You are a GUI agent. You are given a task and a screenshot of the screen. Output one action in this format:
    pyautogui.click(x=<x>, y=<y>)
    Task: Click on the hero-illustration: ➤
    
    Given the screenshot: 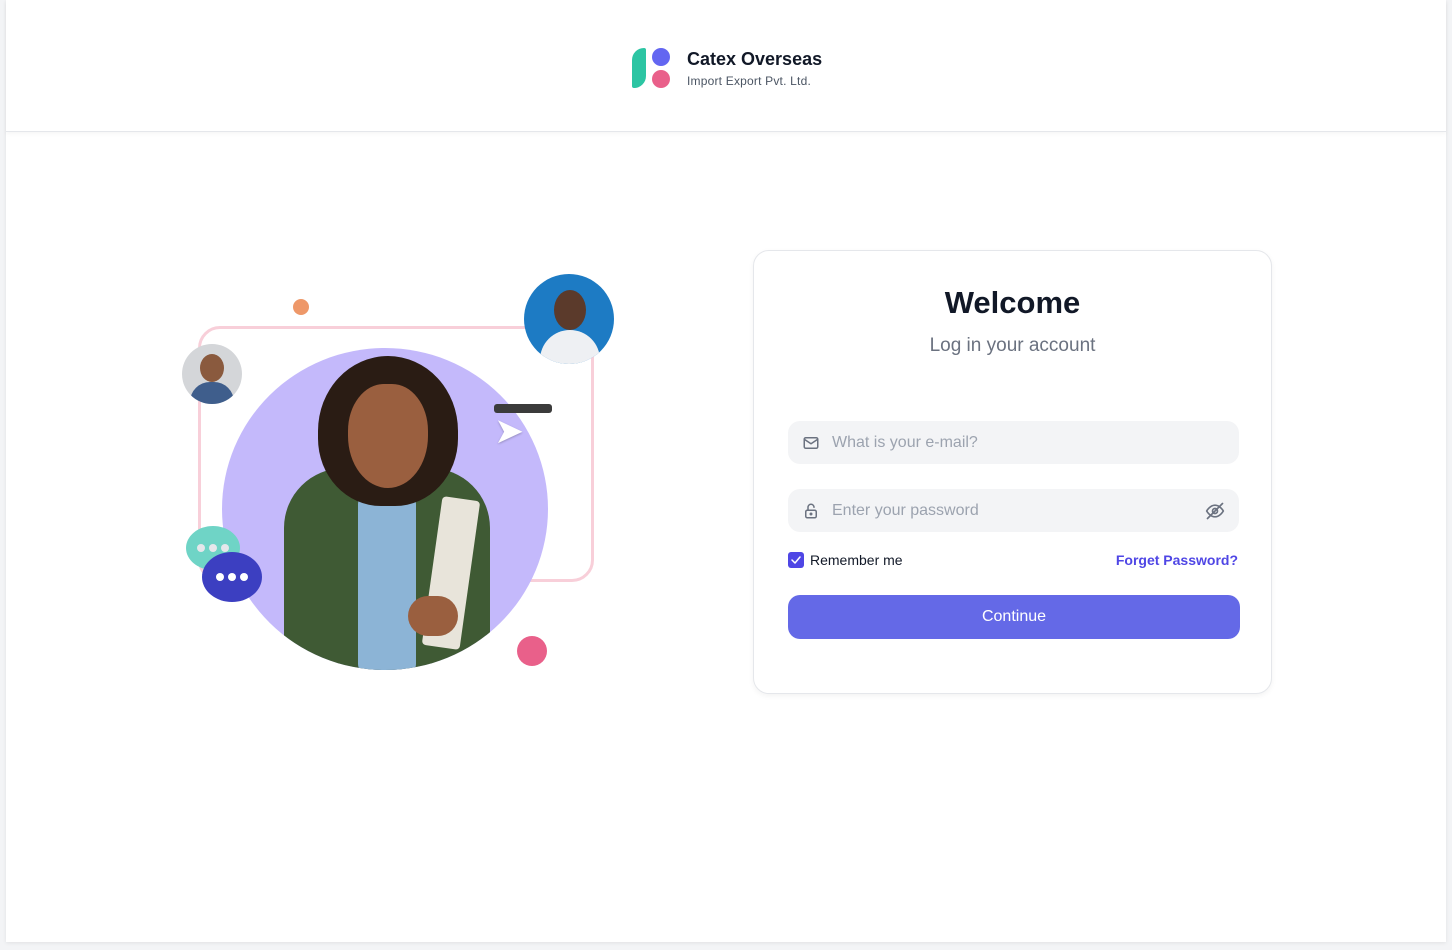 What is the action you would take?
    pyautogui.click(x=396, y=480)
    